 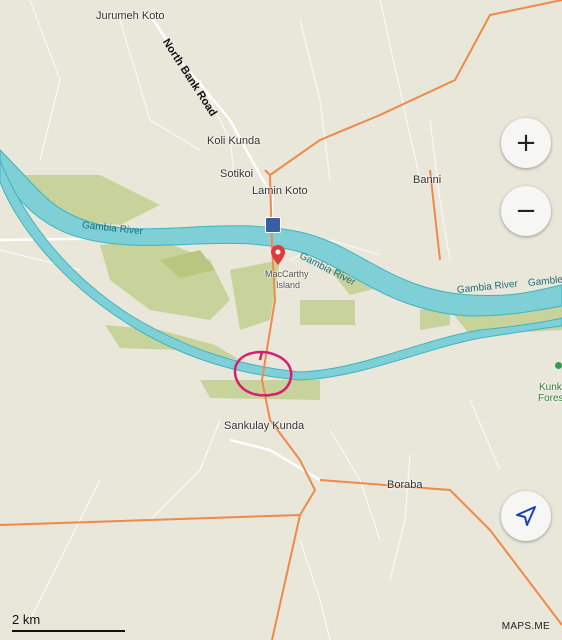 I want to click on zoom-in-button: +, so click(x=526, y=143).